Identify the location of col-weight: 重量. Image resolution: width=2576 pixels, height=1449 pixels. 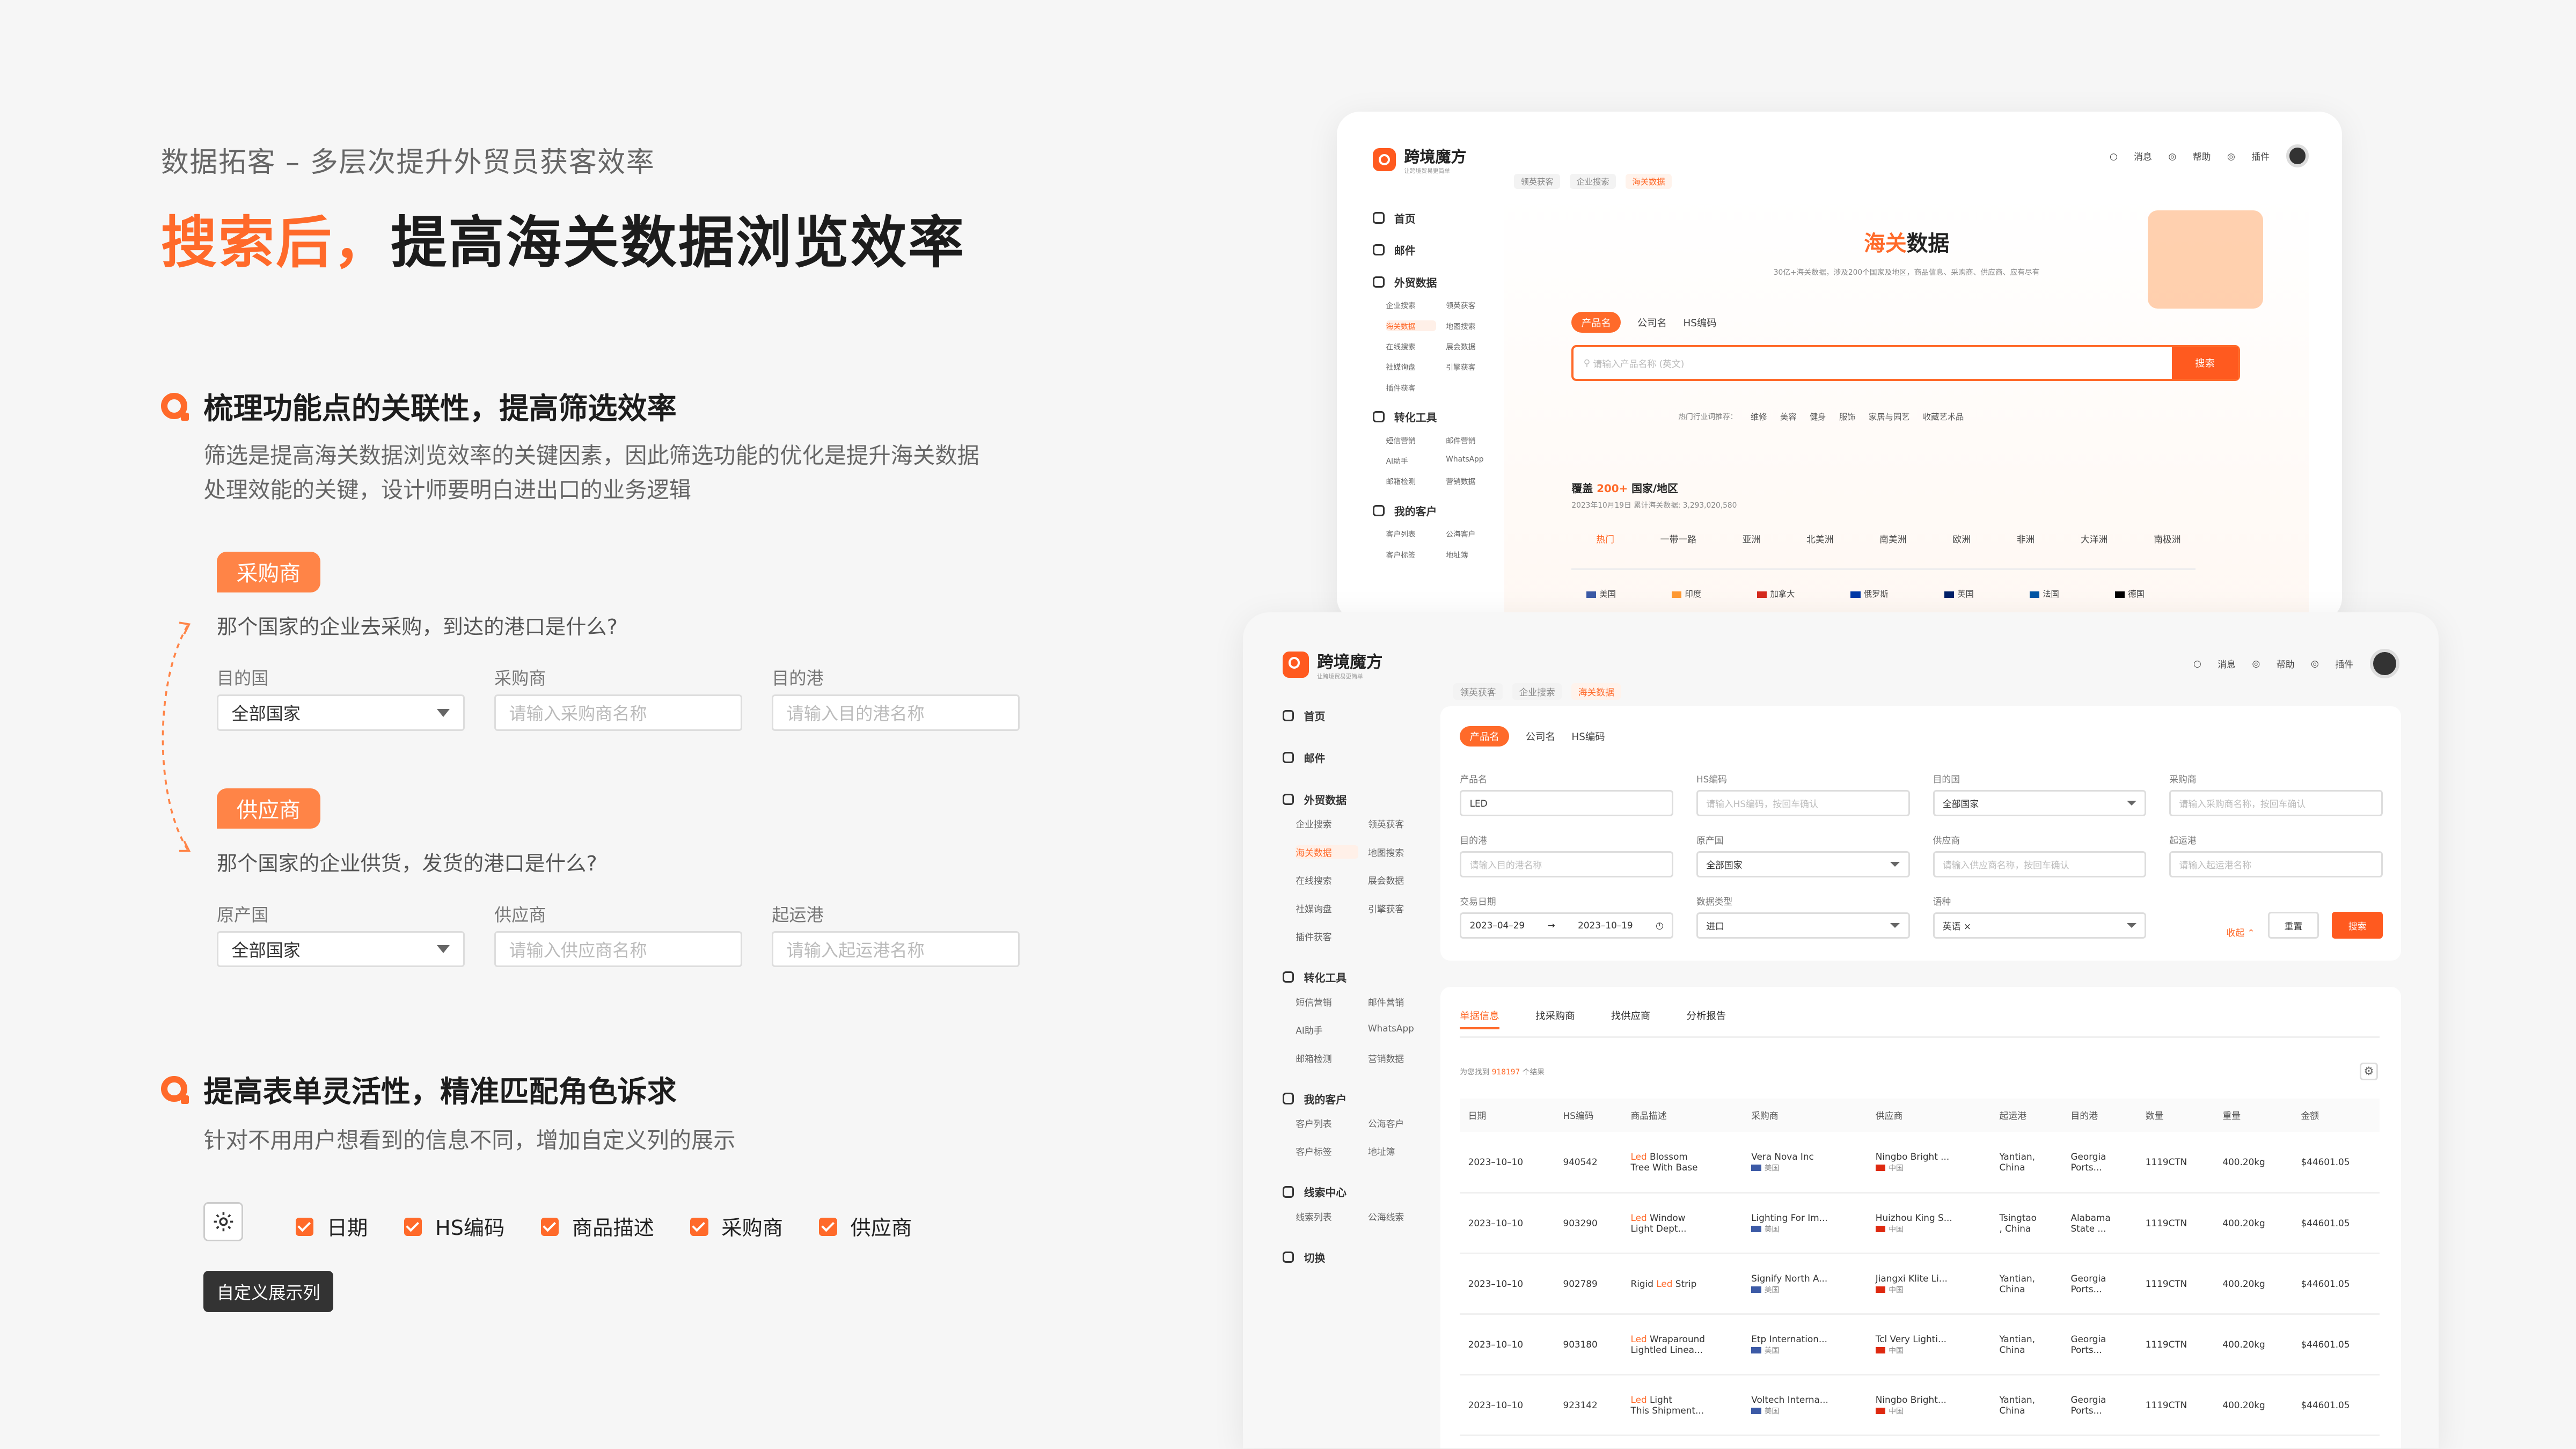
(2253, 1115).